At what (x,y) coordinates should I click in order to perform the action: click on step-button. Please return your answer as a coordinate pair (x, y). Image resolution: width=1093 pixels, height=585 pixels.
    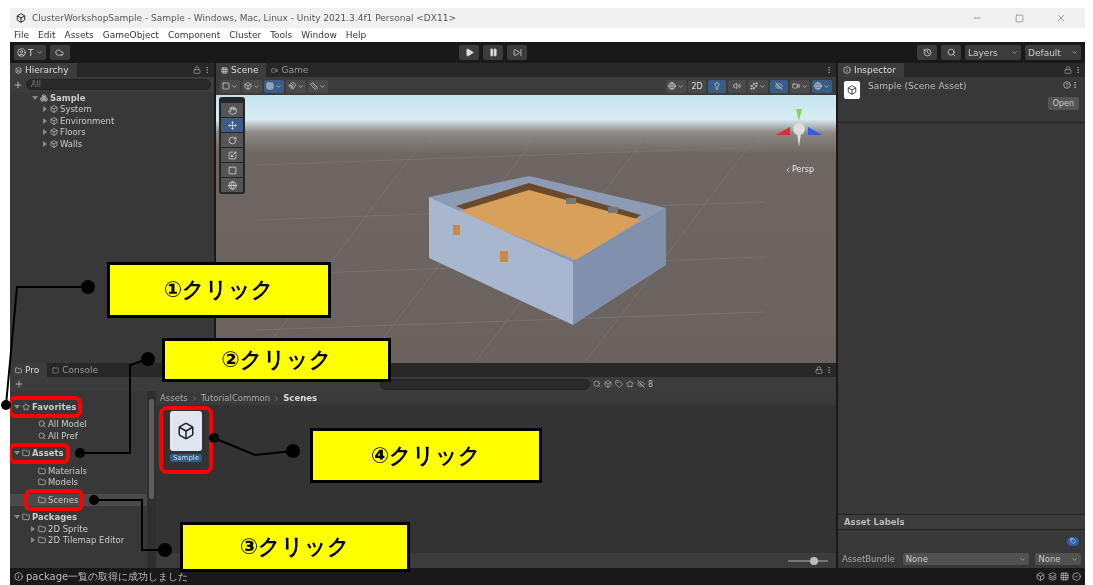
    Looking at the image, I should click on (517, 52).